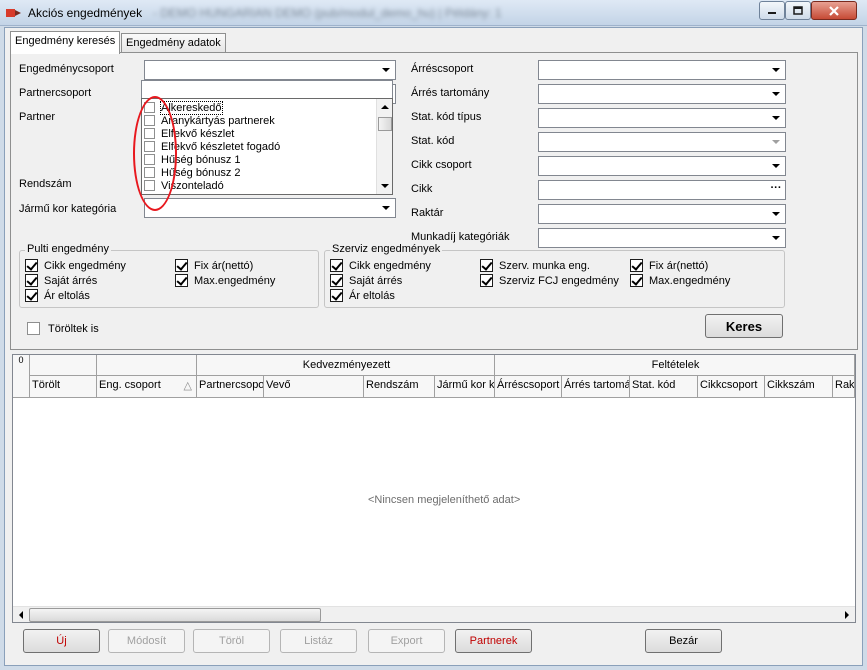 The image size is (867, 670). Describe the element at coordinates (260, 159) in the screenshot. I see `list-item: Hűség bónusz 1` at that location.